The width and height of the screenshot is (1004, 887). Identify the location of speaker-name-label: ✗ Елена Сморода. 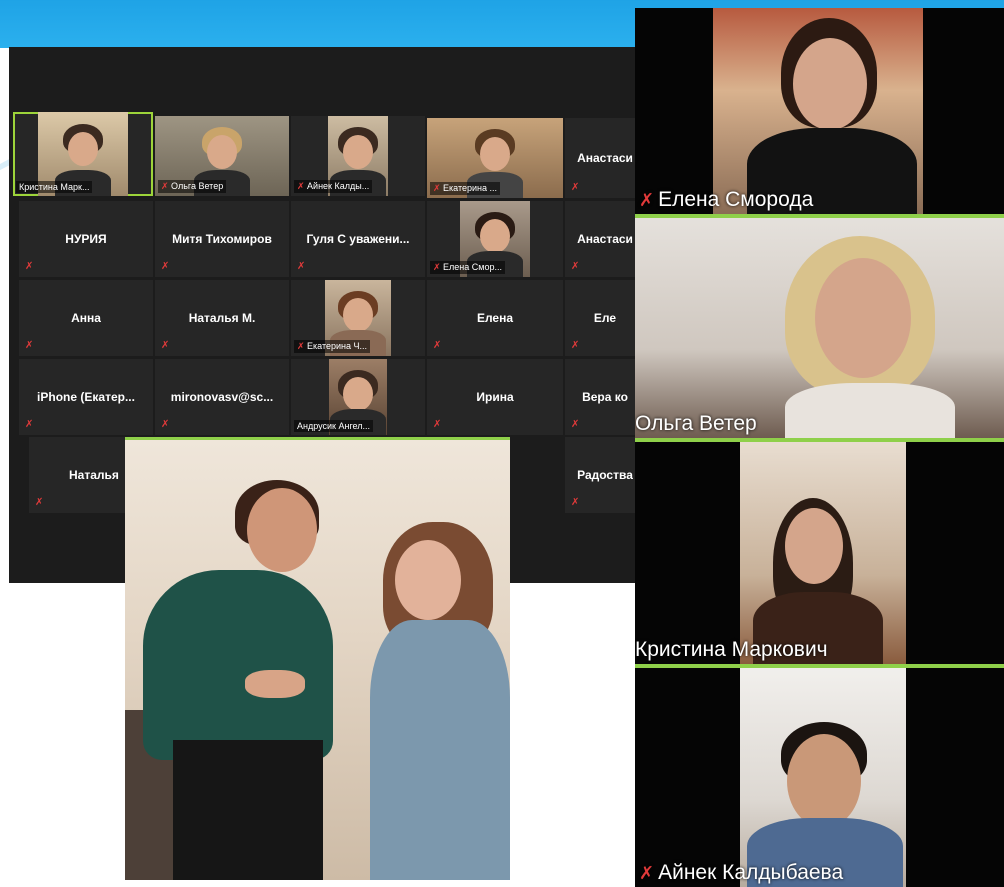
(726, 199).